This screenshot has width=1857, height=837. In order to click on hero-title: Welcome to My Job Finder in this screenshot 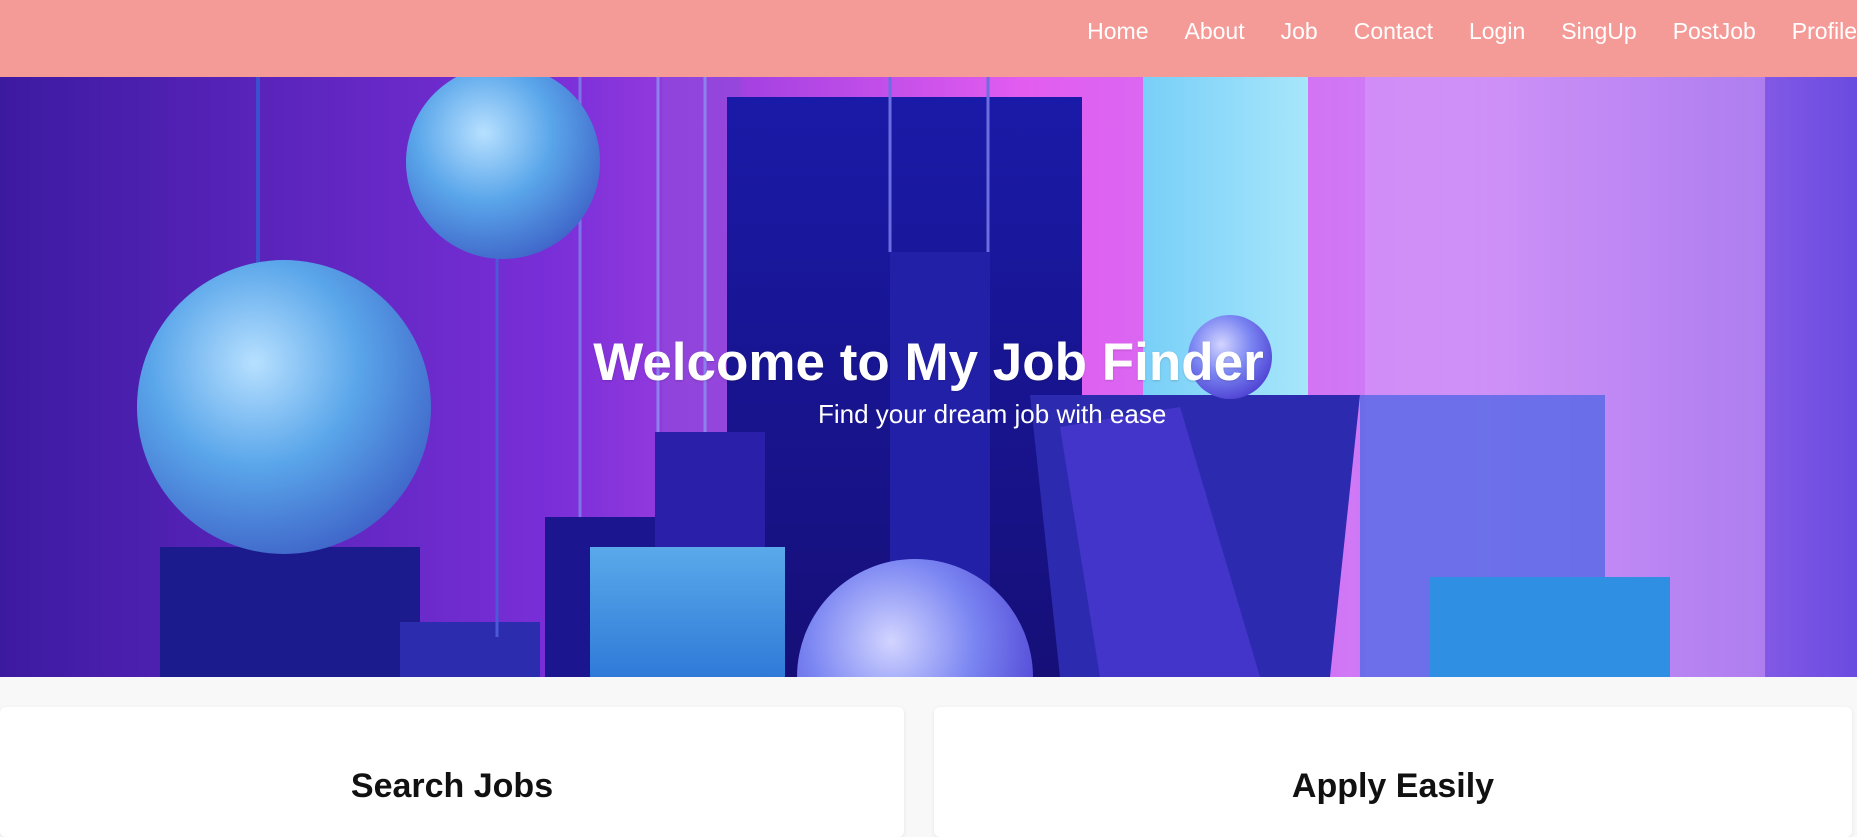, I will do `click(928, 362)`.